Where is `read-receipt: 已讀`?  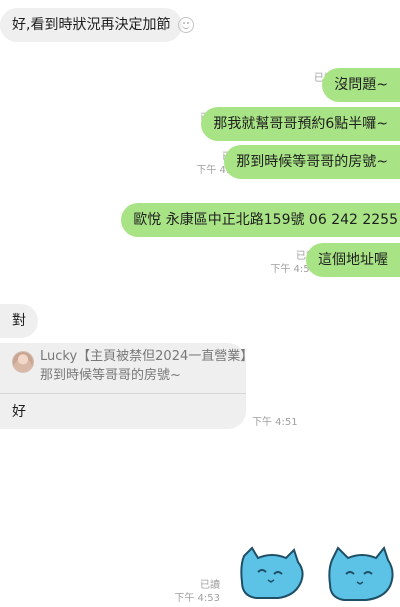
read-receipt: 已讀 is located at coordinates (210, 585).